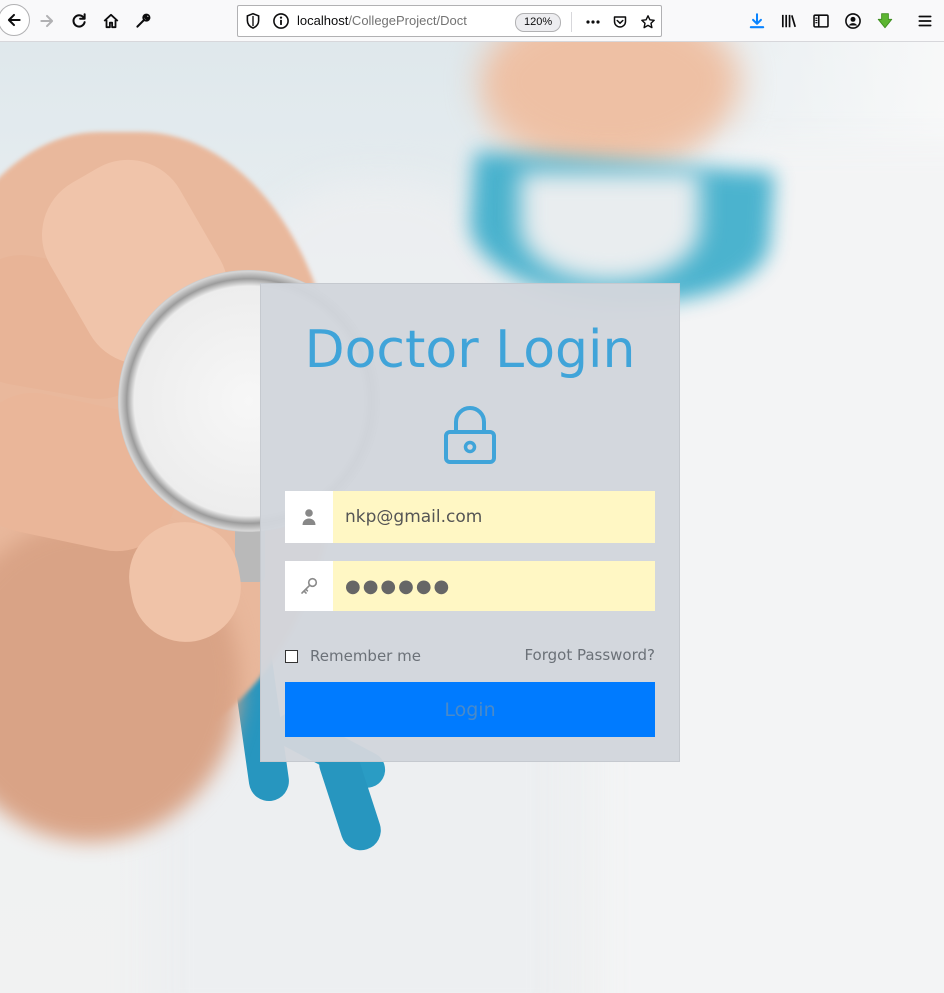  What do you see at coordinates (470, 350) in the screenshot?
I see `login-title: Doctor Login` at bounding box center [470, 350].